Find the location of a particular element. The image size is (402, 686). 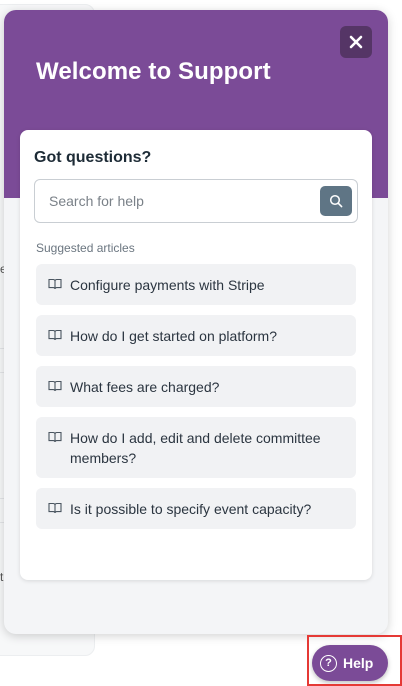

search-button is located at coordinates (336, 201).